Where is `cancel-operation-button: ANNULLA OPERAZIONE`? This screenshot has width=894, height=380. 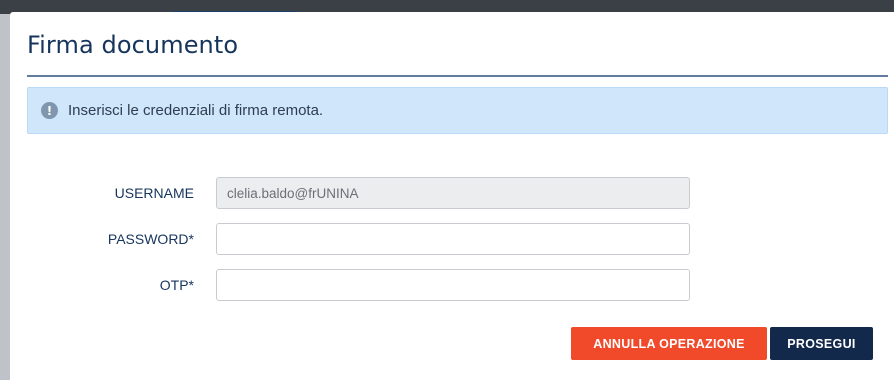
cancel-operation-button: ANNULLA OPERAZIONE is located at coordinates (669, 343).